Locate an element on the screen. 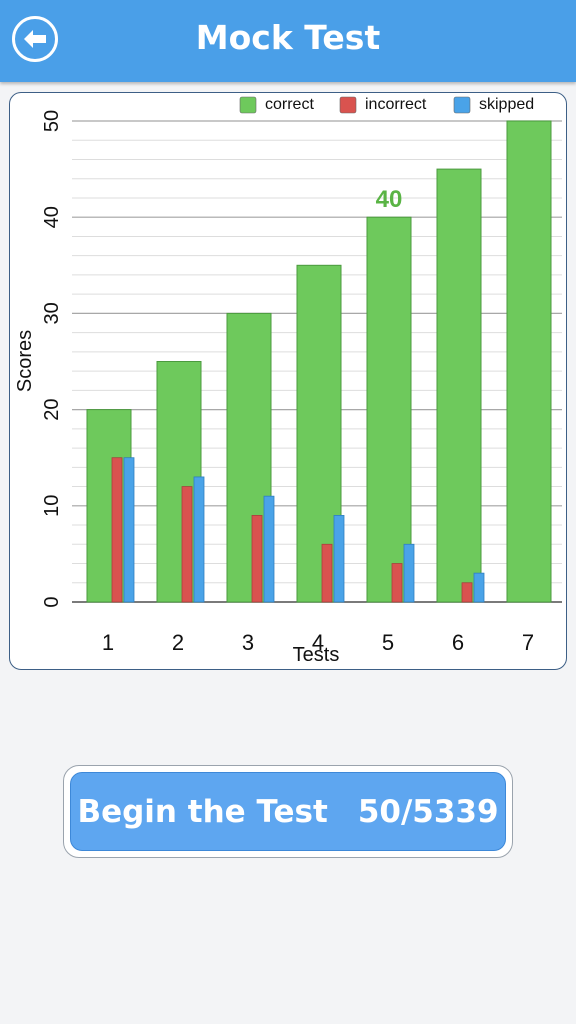  legend-swatch-incorrect is located at coordinates (348, 105).